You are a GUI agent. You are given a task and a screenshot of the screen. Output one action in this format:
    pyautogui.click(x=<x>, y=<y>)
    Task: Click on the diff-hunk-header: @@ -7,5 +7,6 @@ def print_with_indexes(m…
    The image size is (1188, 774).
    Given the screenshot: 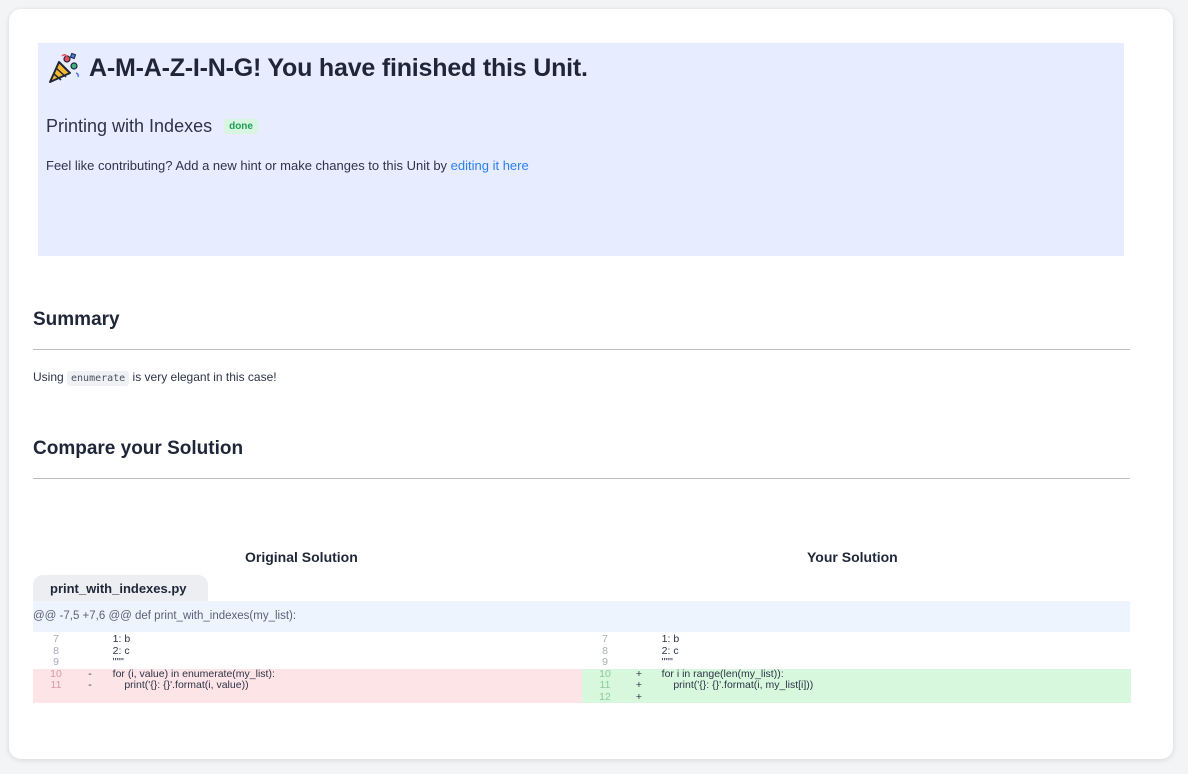 What is the action you would take?
    pyautogui.click(x=581, y=616)
    